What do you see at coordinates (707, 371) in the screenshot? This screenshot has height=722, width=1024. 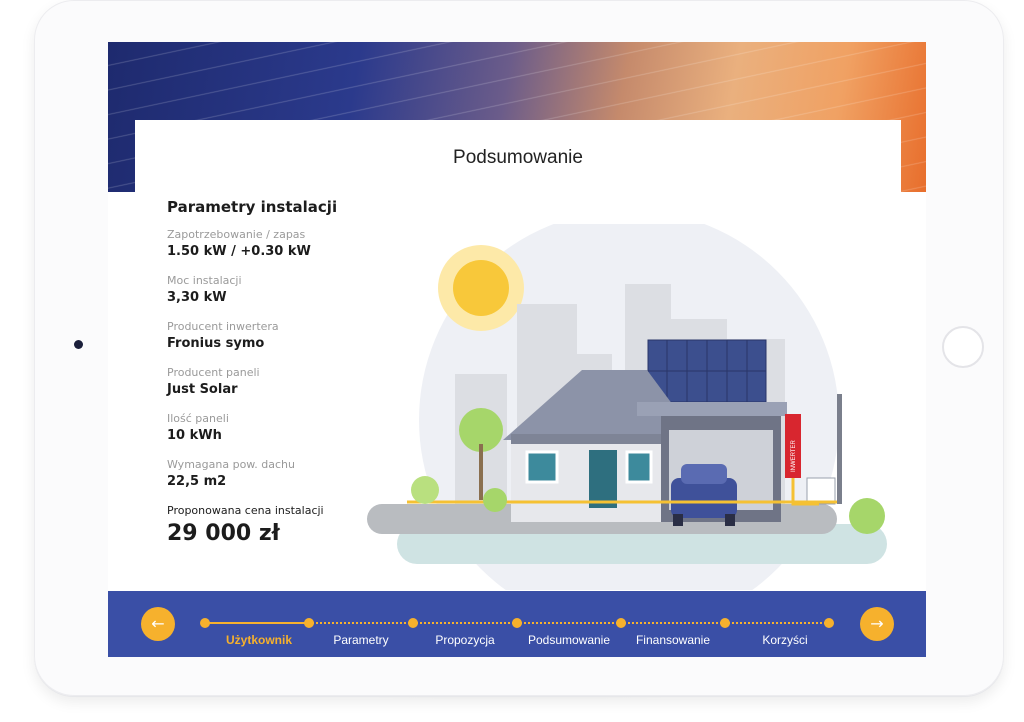 I see `solar-panels` at bounding box center [707, 371].